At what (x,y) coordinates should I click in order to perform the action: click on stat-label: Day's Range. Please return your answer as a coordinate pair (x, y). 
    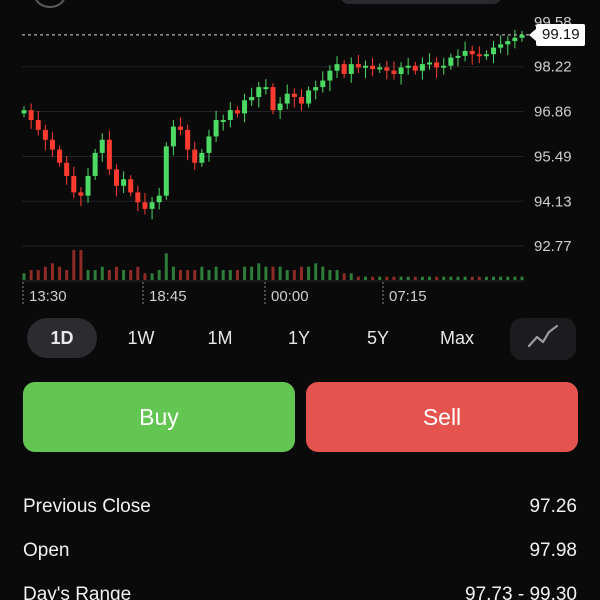
    Looking at the image, I should click on (77, 592).